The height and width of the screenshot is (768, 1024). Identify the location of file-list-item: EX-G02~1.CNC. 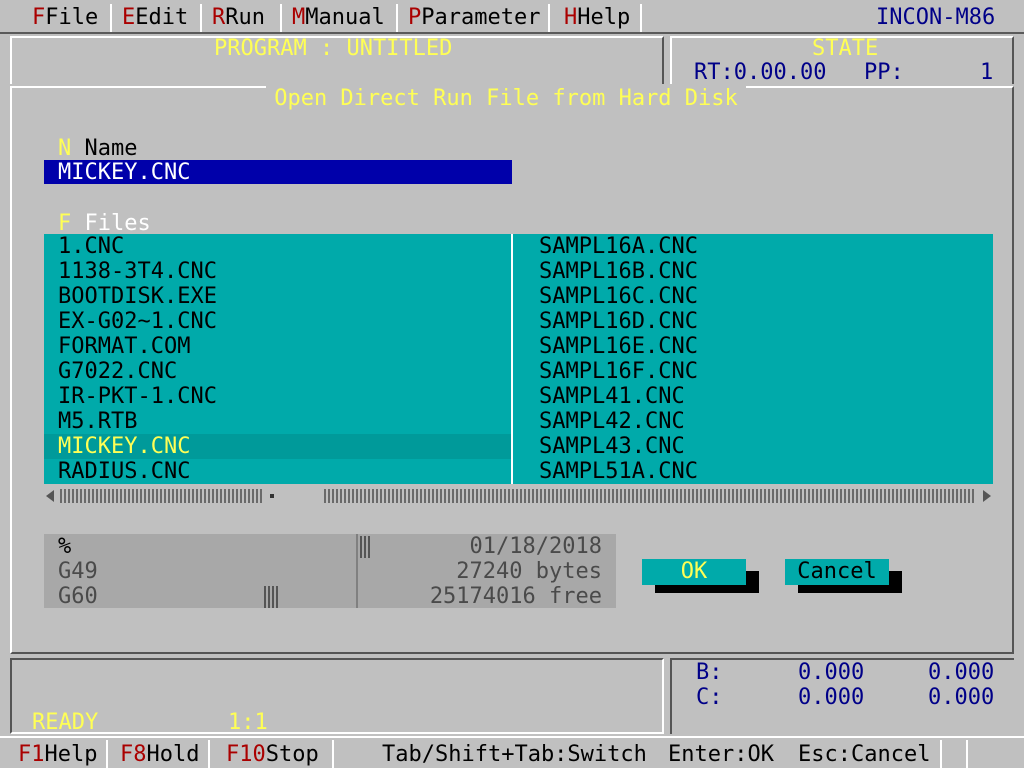
(277, 321).